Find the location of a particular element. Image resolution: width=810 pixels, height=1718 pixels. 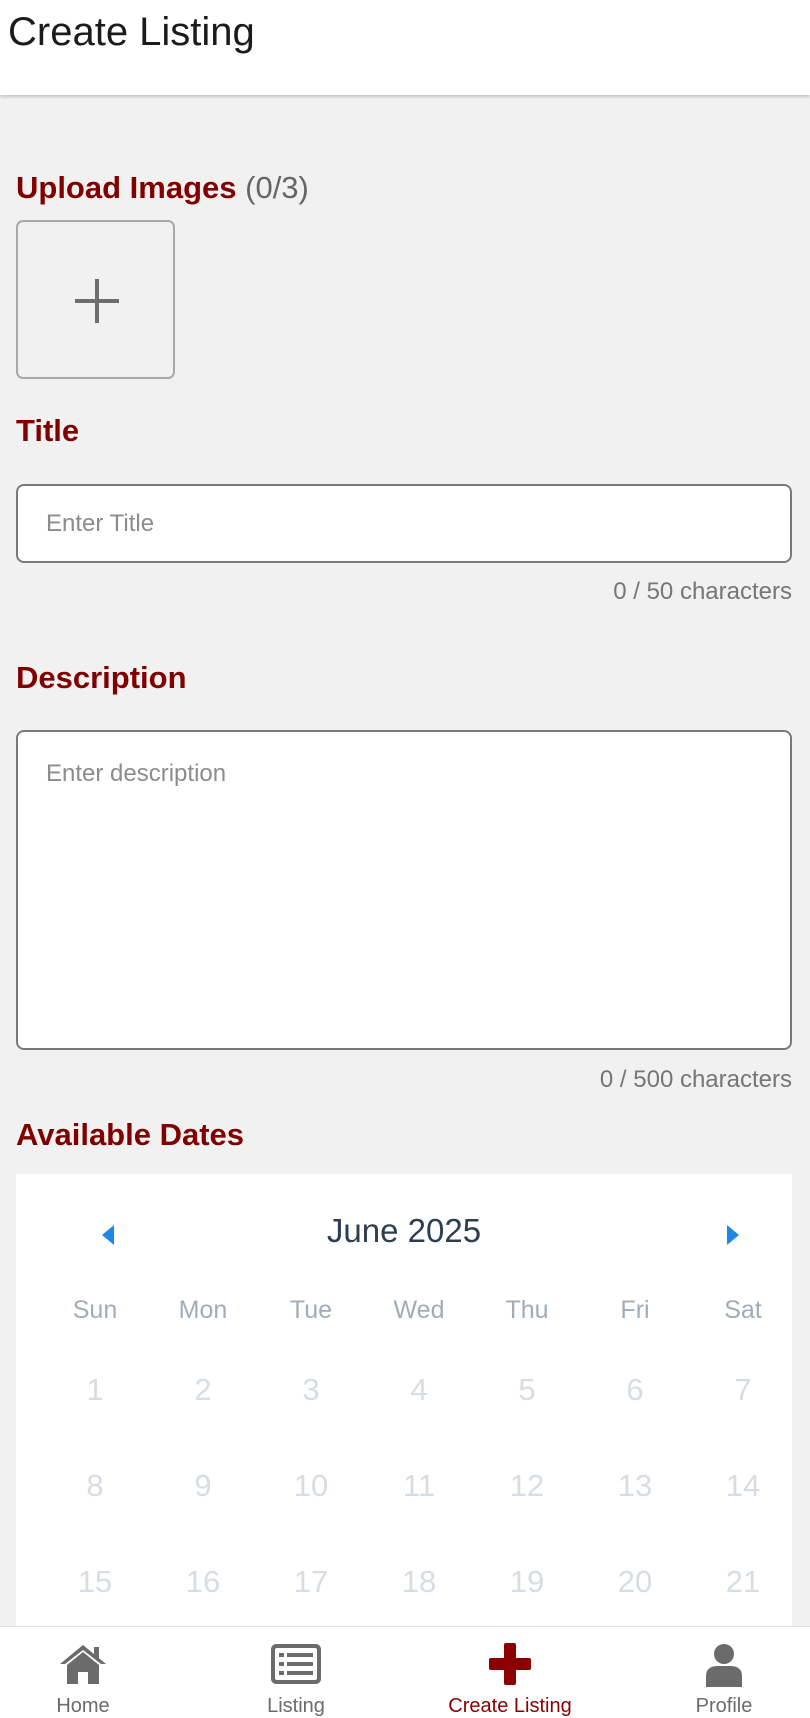

calendar-day: 13 is located at coordinates (635, 1486).